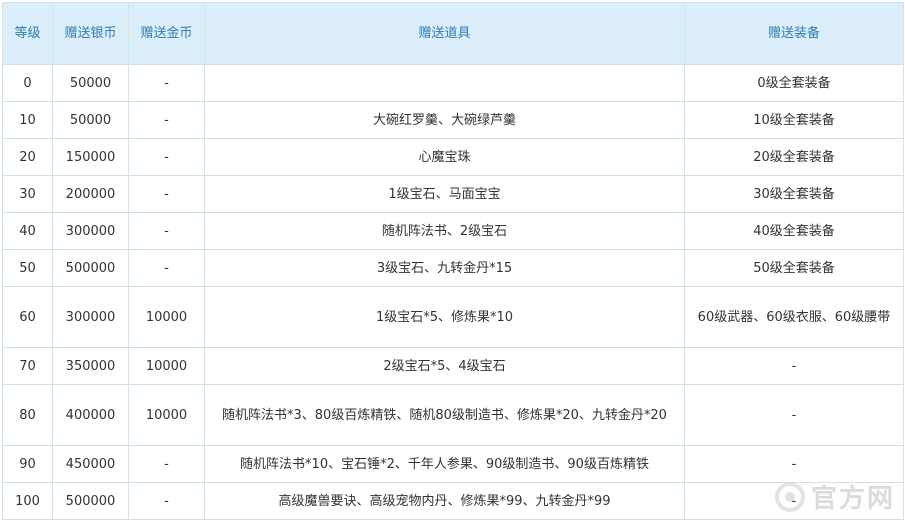 Image resolution: width=905 pixels, height=521 pixels. I want to click on cell-equipment: 60级武器、60级衣服、60级腰带, so click(794, 317).